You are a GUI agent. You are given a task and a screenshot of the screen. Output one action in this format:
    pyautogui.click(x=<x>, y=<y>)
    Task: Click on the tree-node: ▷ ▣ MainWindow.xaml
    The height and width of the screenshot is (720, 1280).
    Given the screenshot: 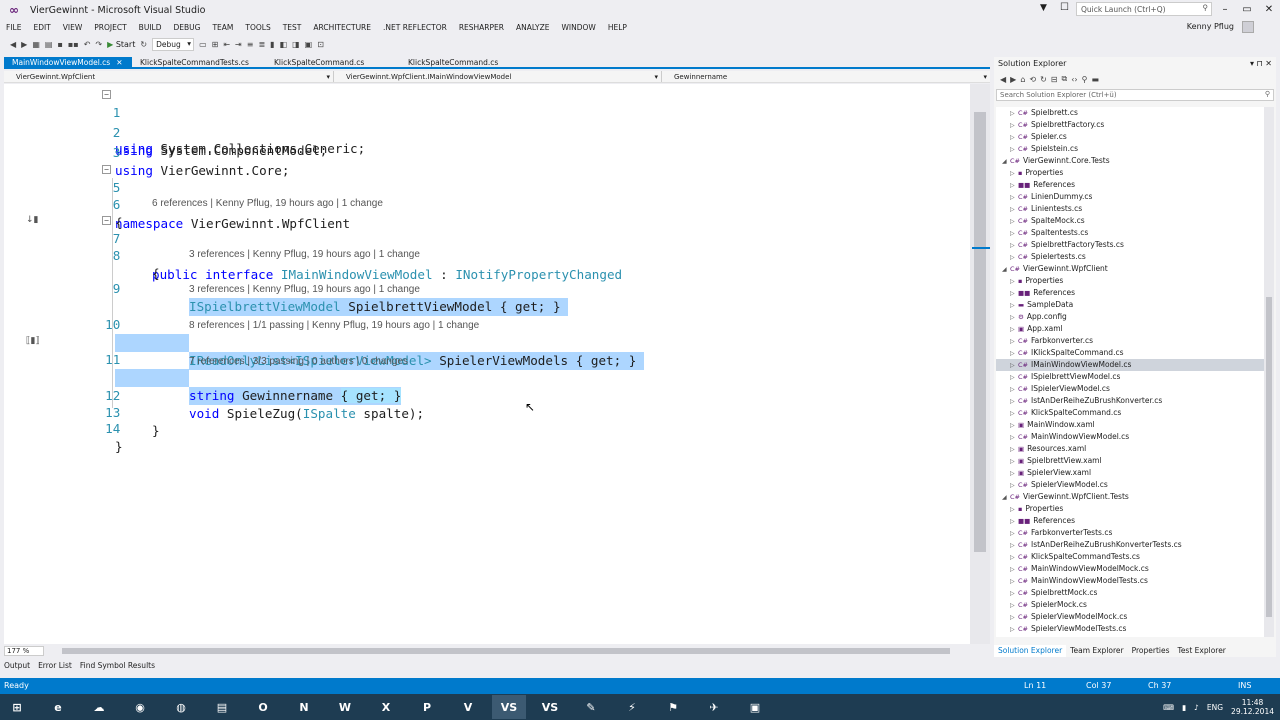 What is the action you would take?
    pyautogui.click(x=1052, y=425)
    